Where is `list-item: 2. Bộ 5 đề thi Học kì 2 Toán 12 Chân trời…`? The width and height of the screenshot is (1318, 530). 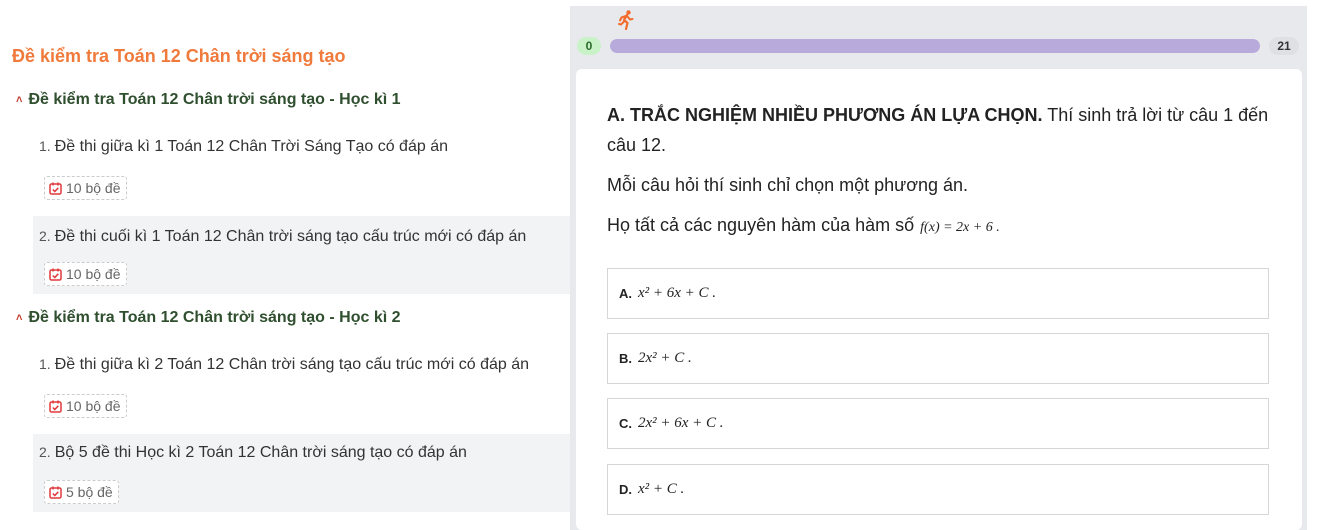 list-item: 2. Bộ 5 đề thi Học kì 2 Toán 12 Chân trời… is located at coordinates (301, 473).